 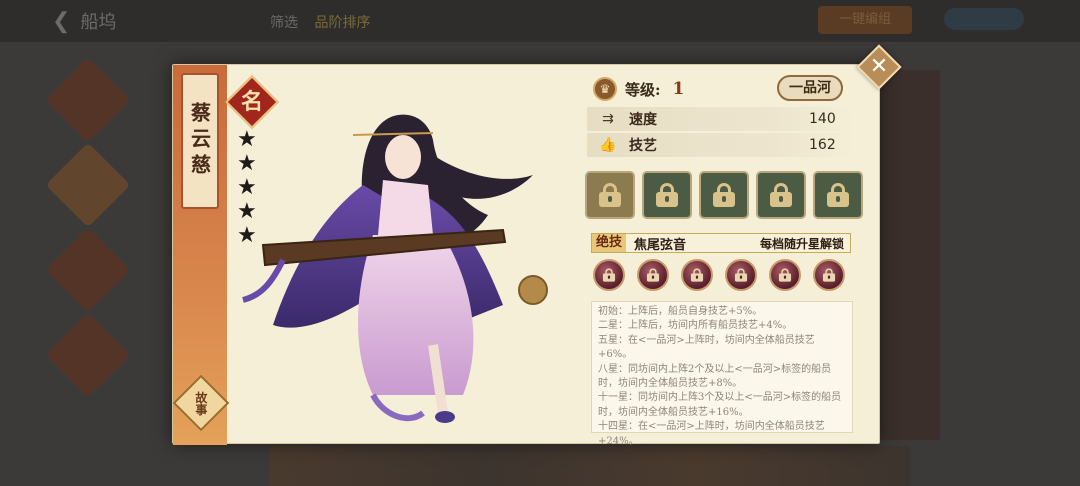 What do you see at coordinates (678, 89) in the screenshot?
I see `level-value: 1` at bounding box center [678, 89].